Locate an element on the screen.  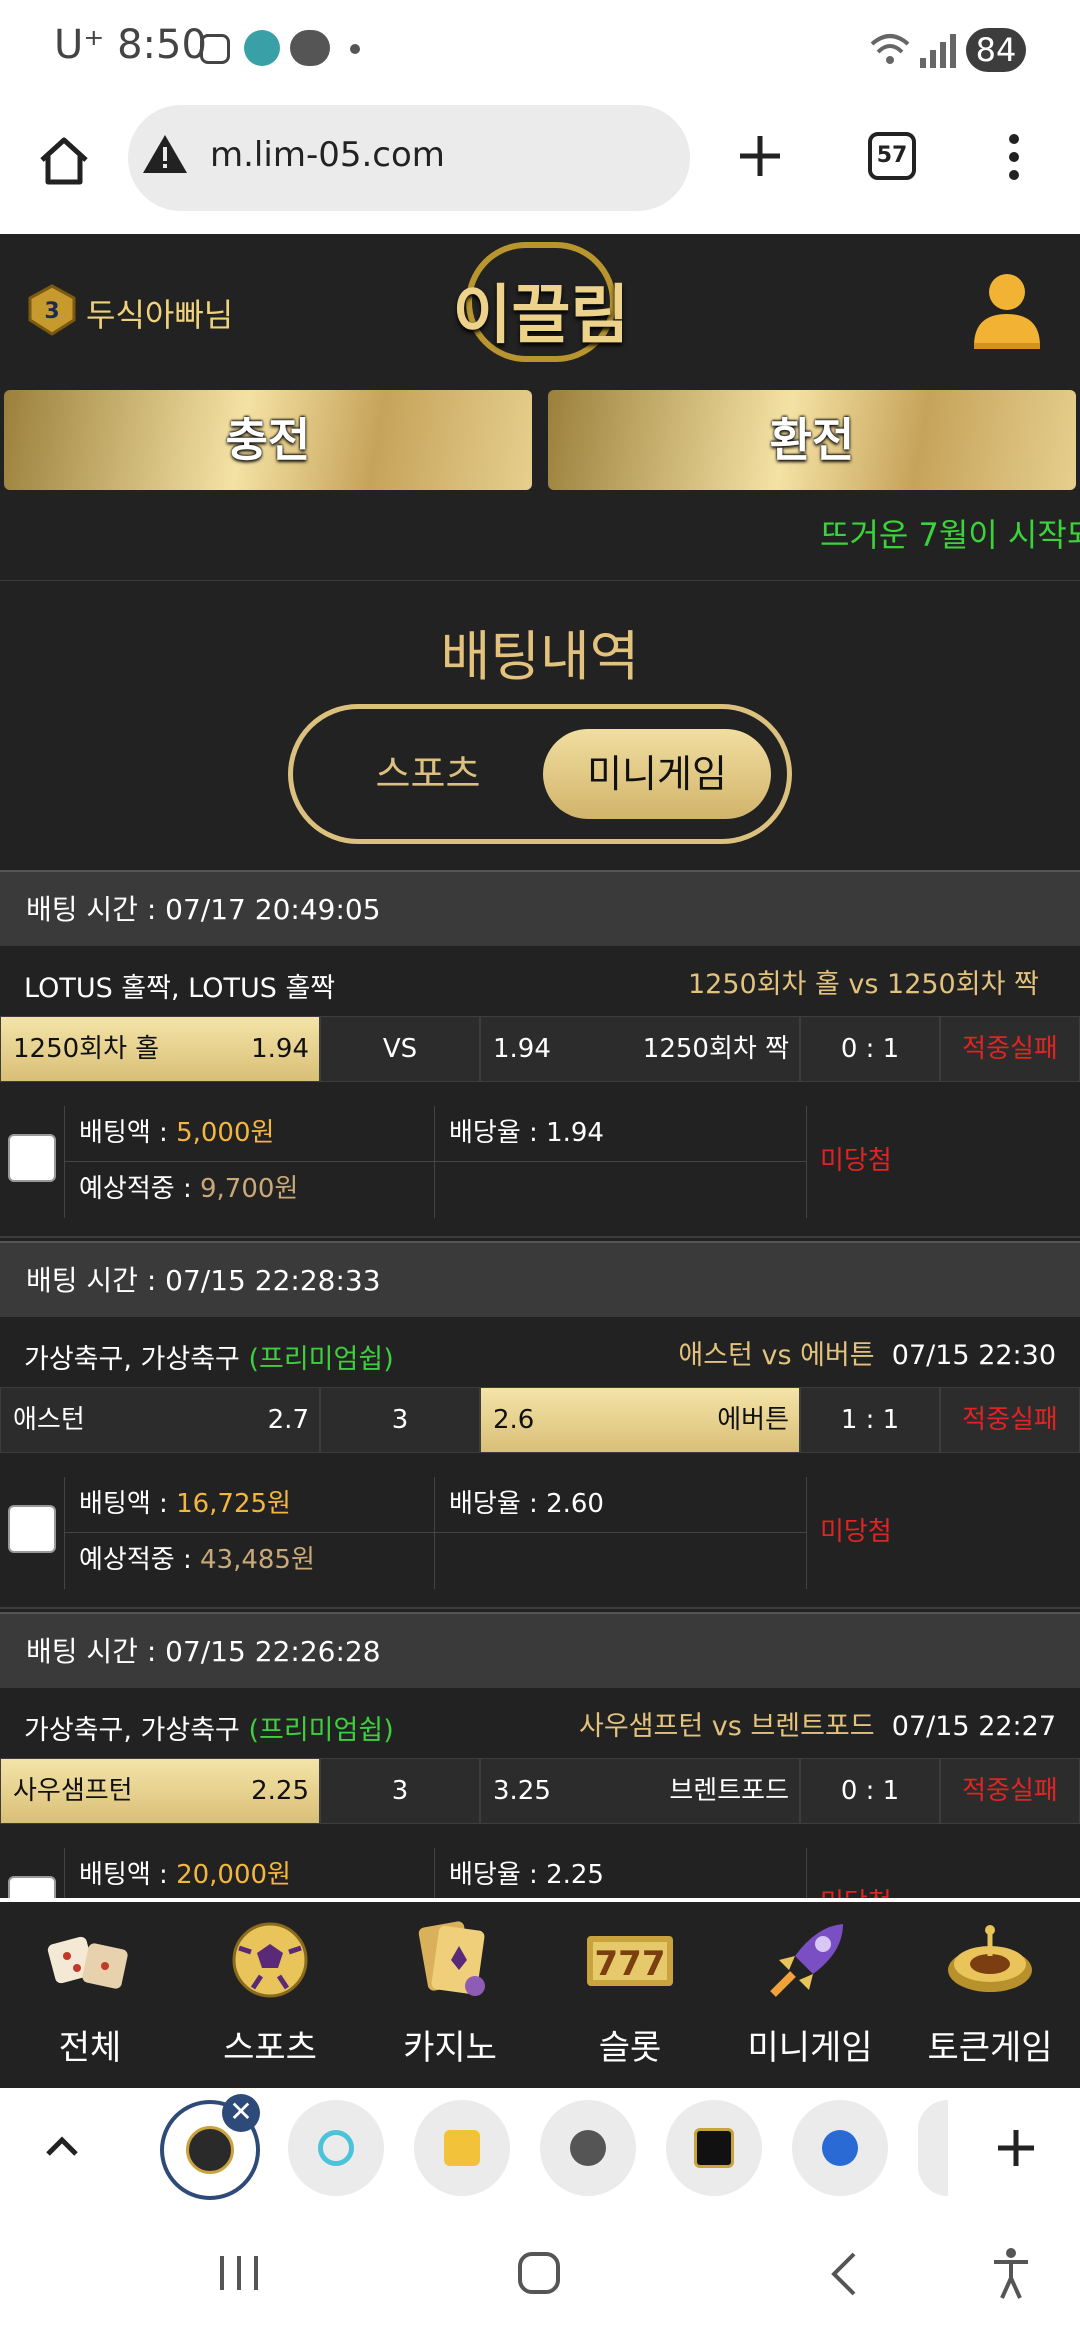
bet-detail: 배팅액 : 5,000원 배당율 : 1.94 예상적중 : 9,700원 미당첨 is located at coordinates (540, 1162).